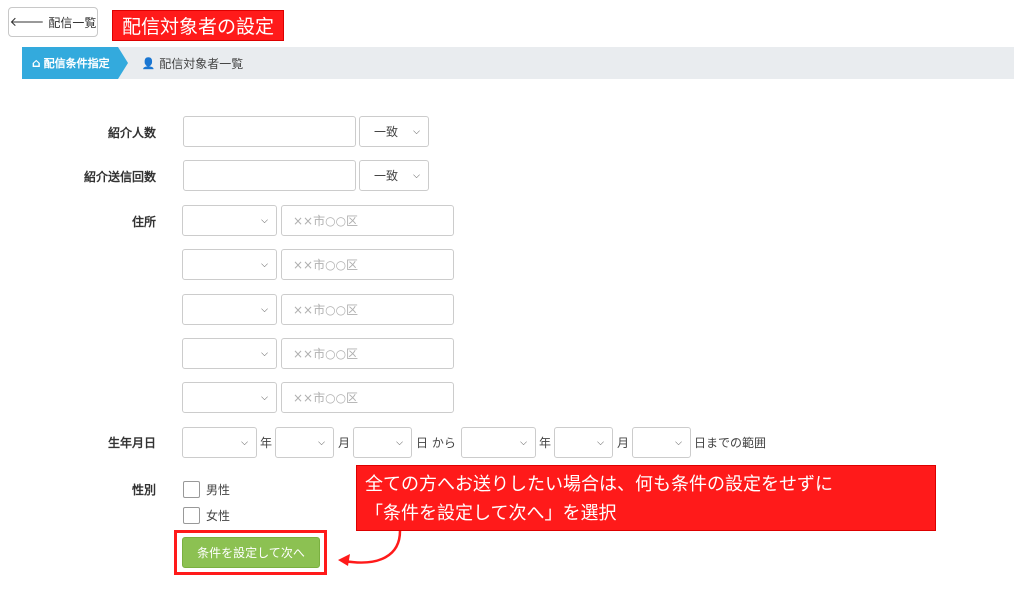  What do you see at coordinates (72, 22) in the screenshot?
I see `back-button-label: 配信一覧` at bounding box center [72, 22].